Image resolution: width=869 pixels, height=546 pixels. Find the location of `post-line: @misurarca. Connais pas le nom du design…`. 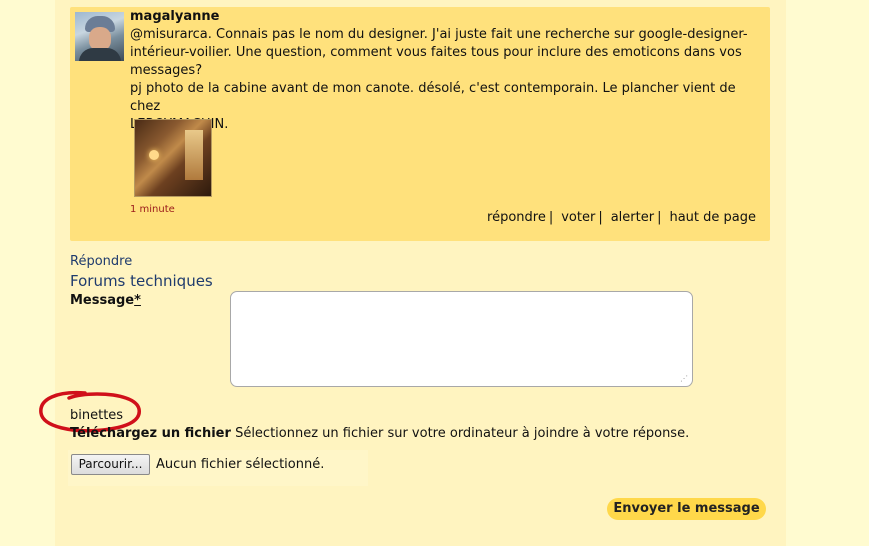

post-line: @misurarca. Connais pas le nom du design… is located at coordinates (439, 34).